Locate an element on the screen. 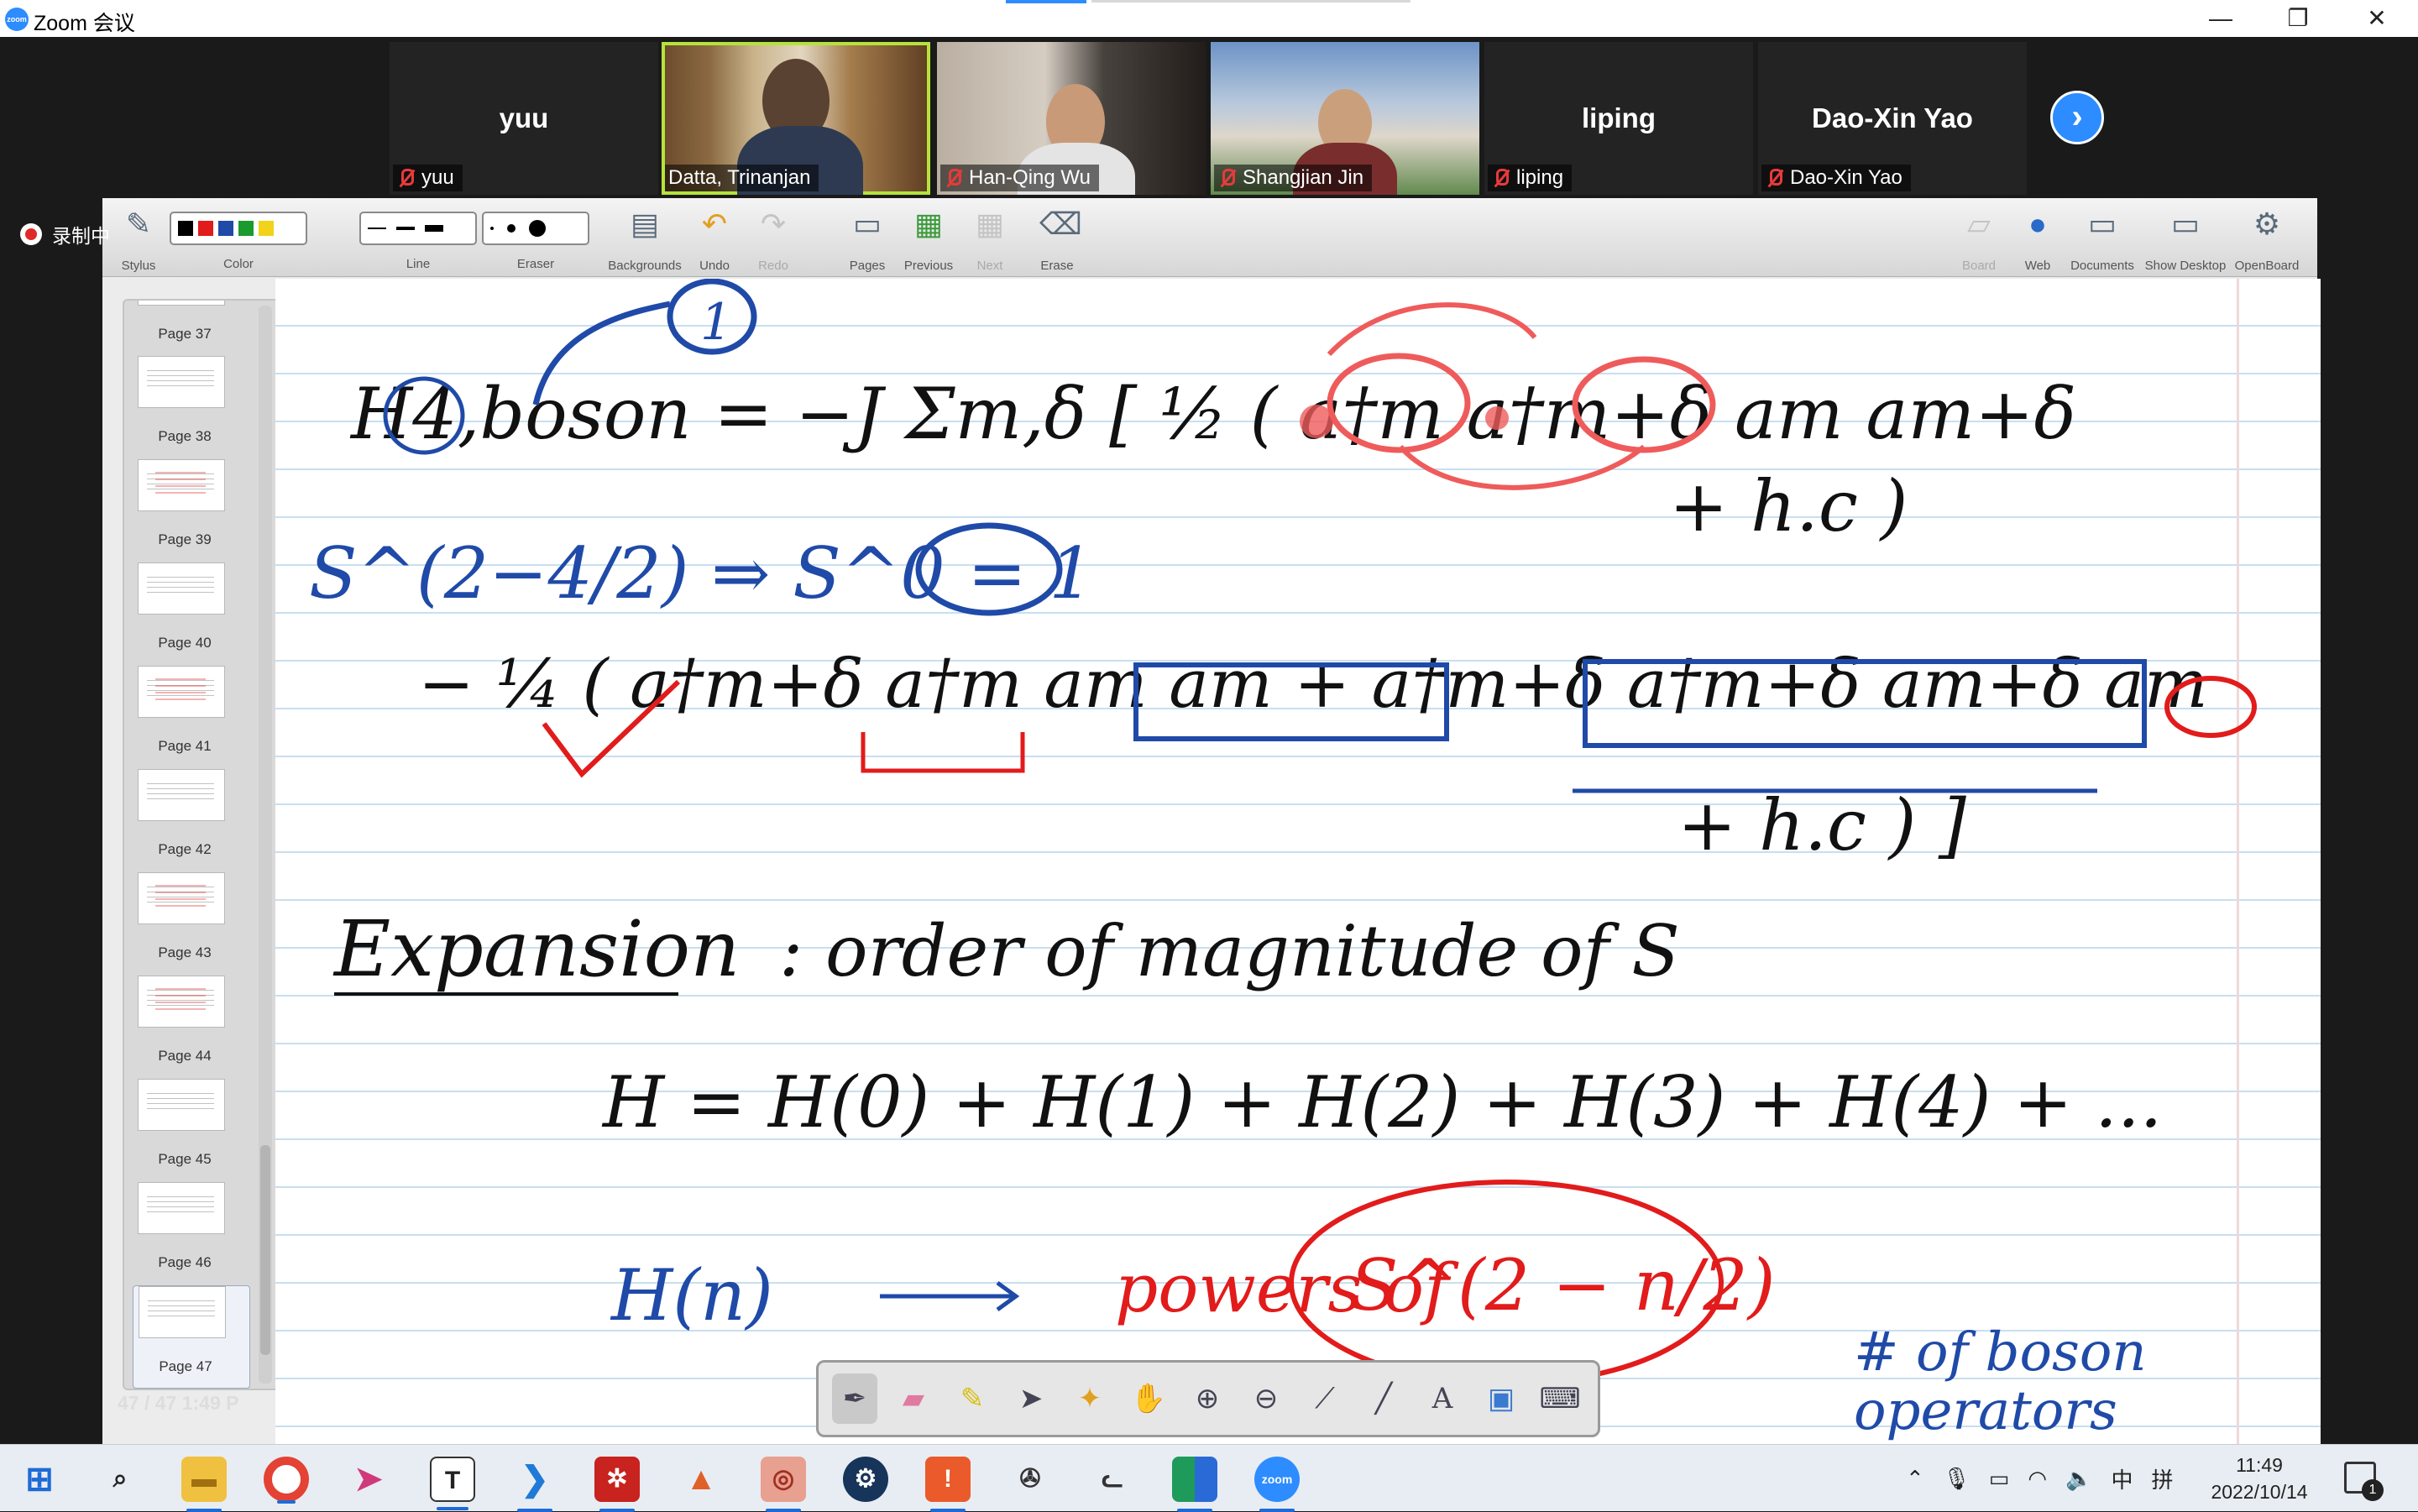  line-thin-icon is located at coordinates (377, 228).